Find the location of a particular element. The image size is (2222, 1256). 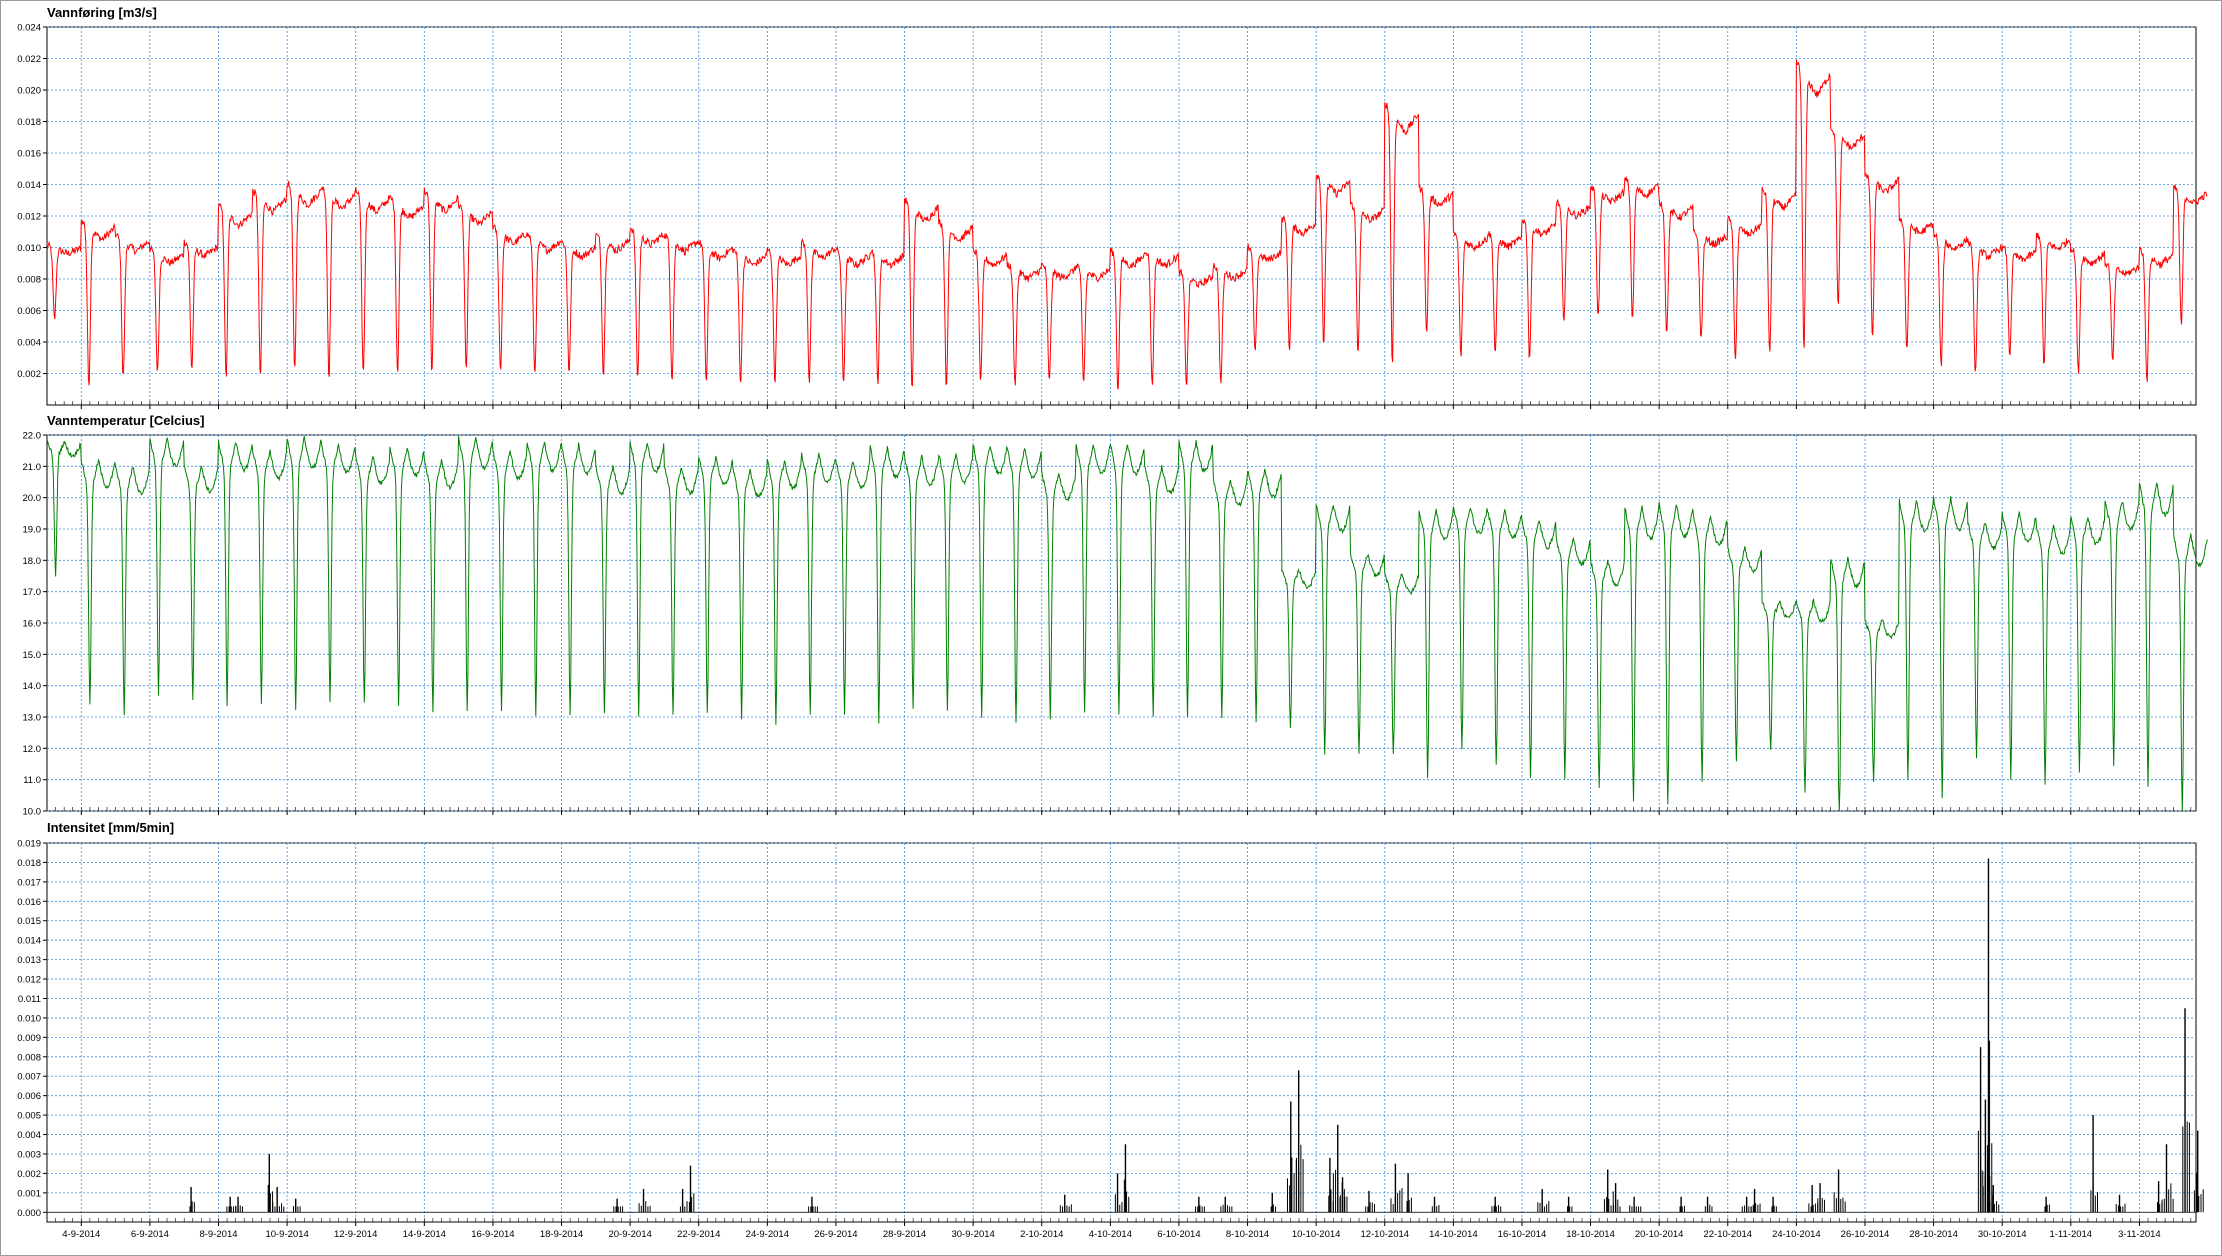

x-tick-label: 24-9-2014 is located at coordinates (767, 1234).